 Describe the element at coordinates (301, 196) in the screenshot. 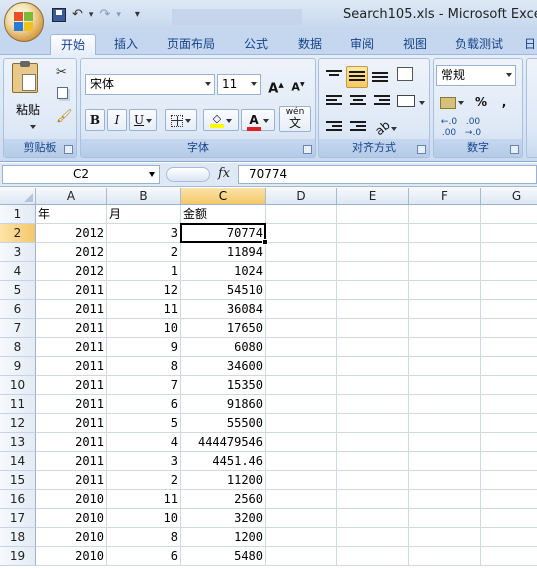

I see `column-header-d: D` at that location.